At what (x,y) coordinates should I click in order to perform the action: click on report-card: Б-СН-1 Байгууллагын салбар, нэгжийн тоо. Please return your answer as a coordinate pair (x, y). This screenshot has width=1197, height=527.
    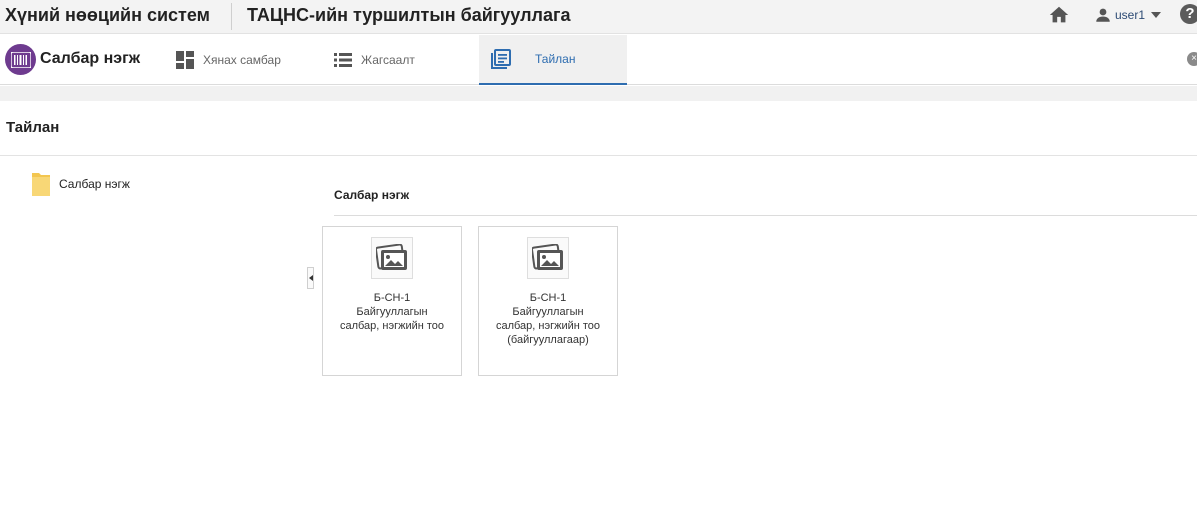
    Looking at the image, I should click on (392, 301).